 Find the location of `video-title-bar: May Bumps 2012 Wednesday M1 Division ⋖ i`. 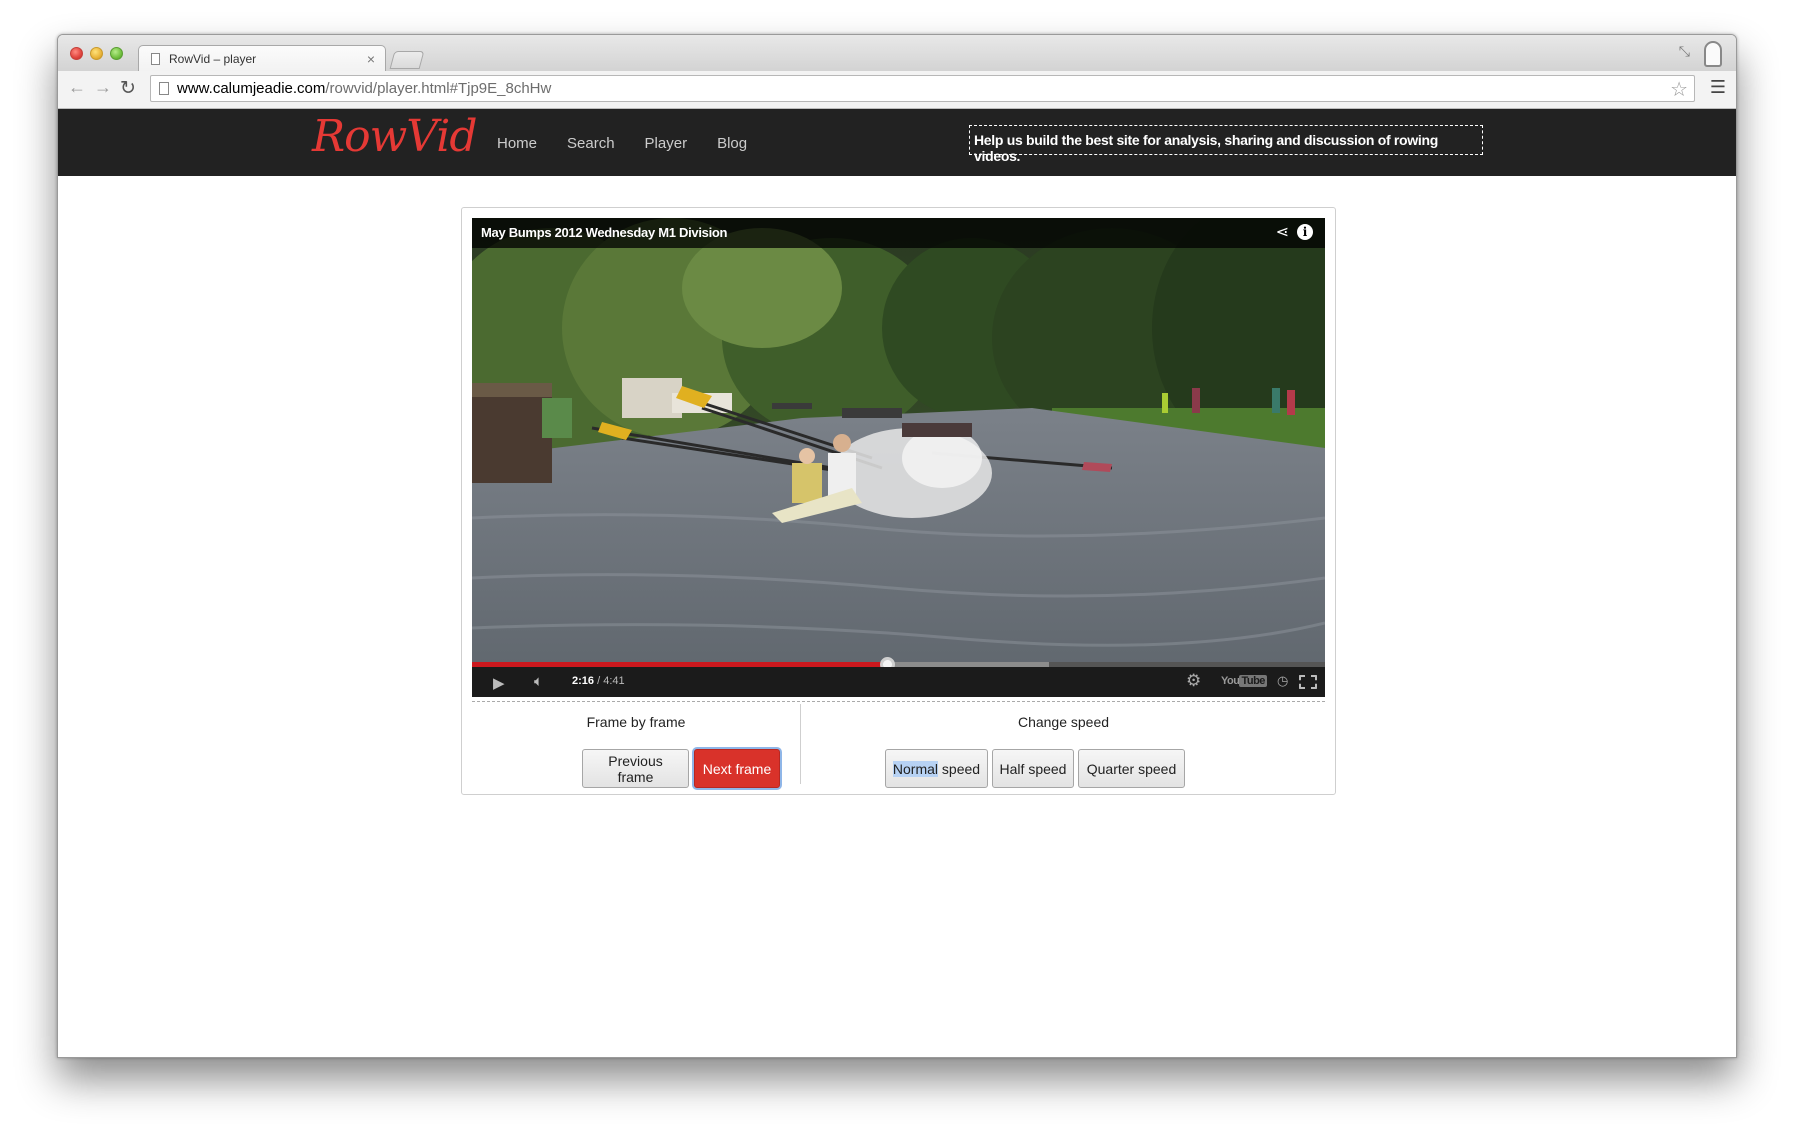

video-title-bar: May Bumps 2012 Wednesday M1 Division ⋖ i is located at coordinates (898, 233).